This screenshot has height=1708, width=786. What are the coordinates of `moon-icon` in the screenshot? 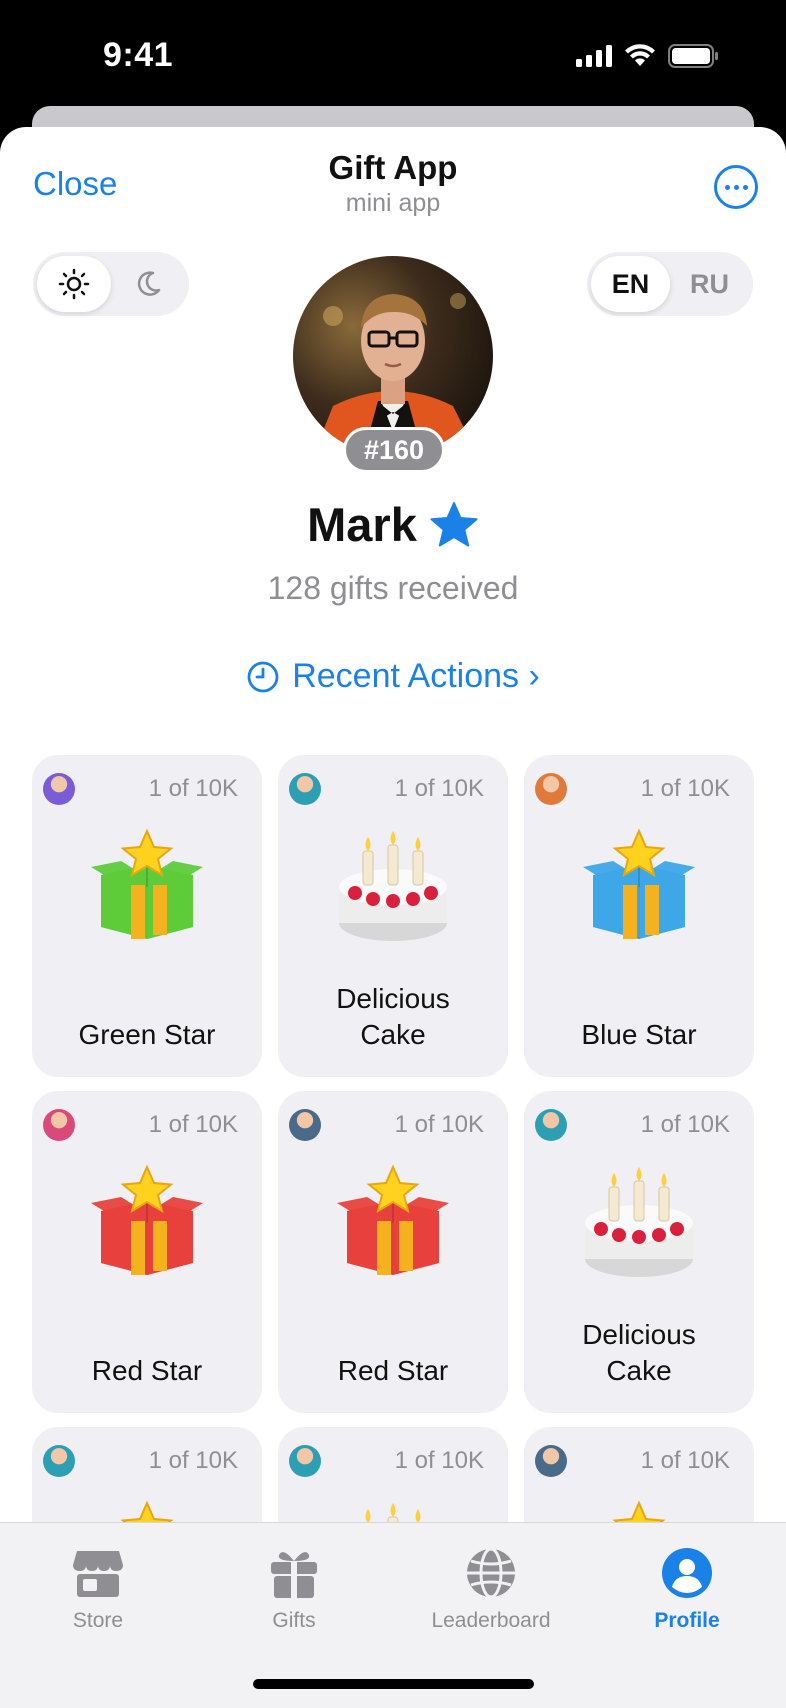 It's located at (149, 283).